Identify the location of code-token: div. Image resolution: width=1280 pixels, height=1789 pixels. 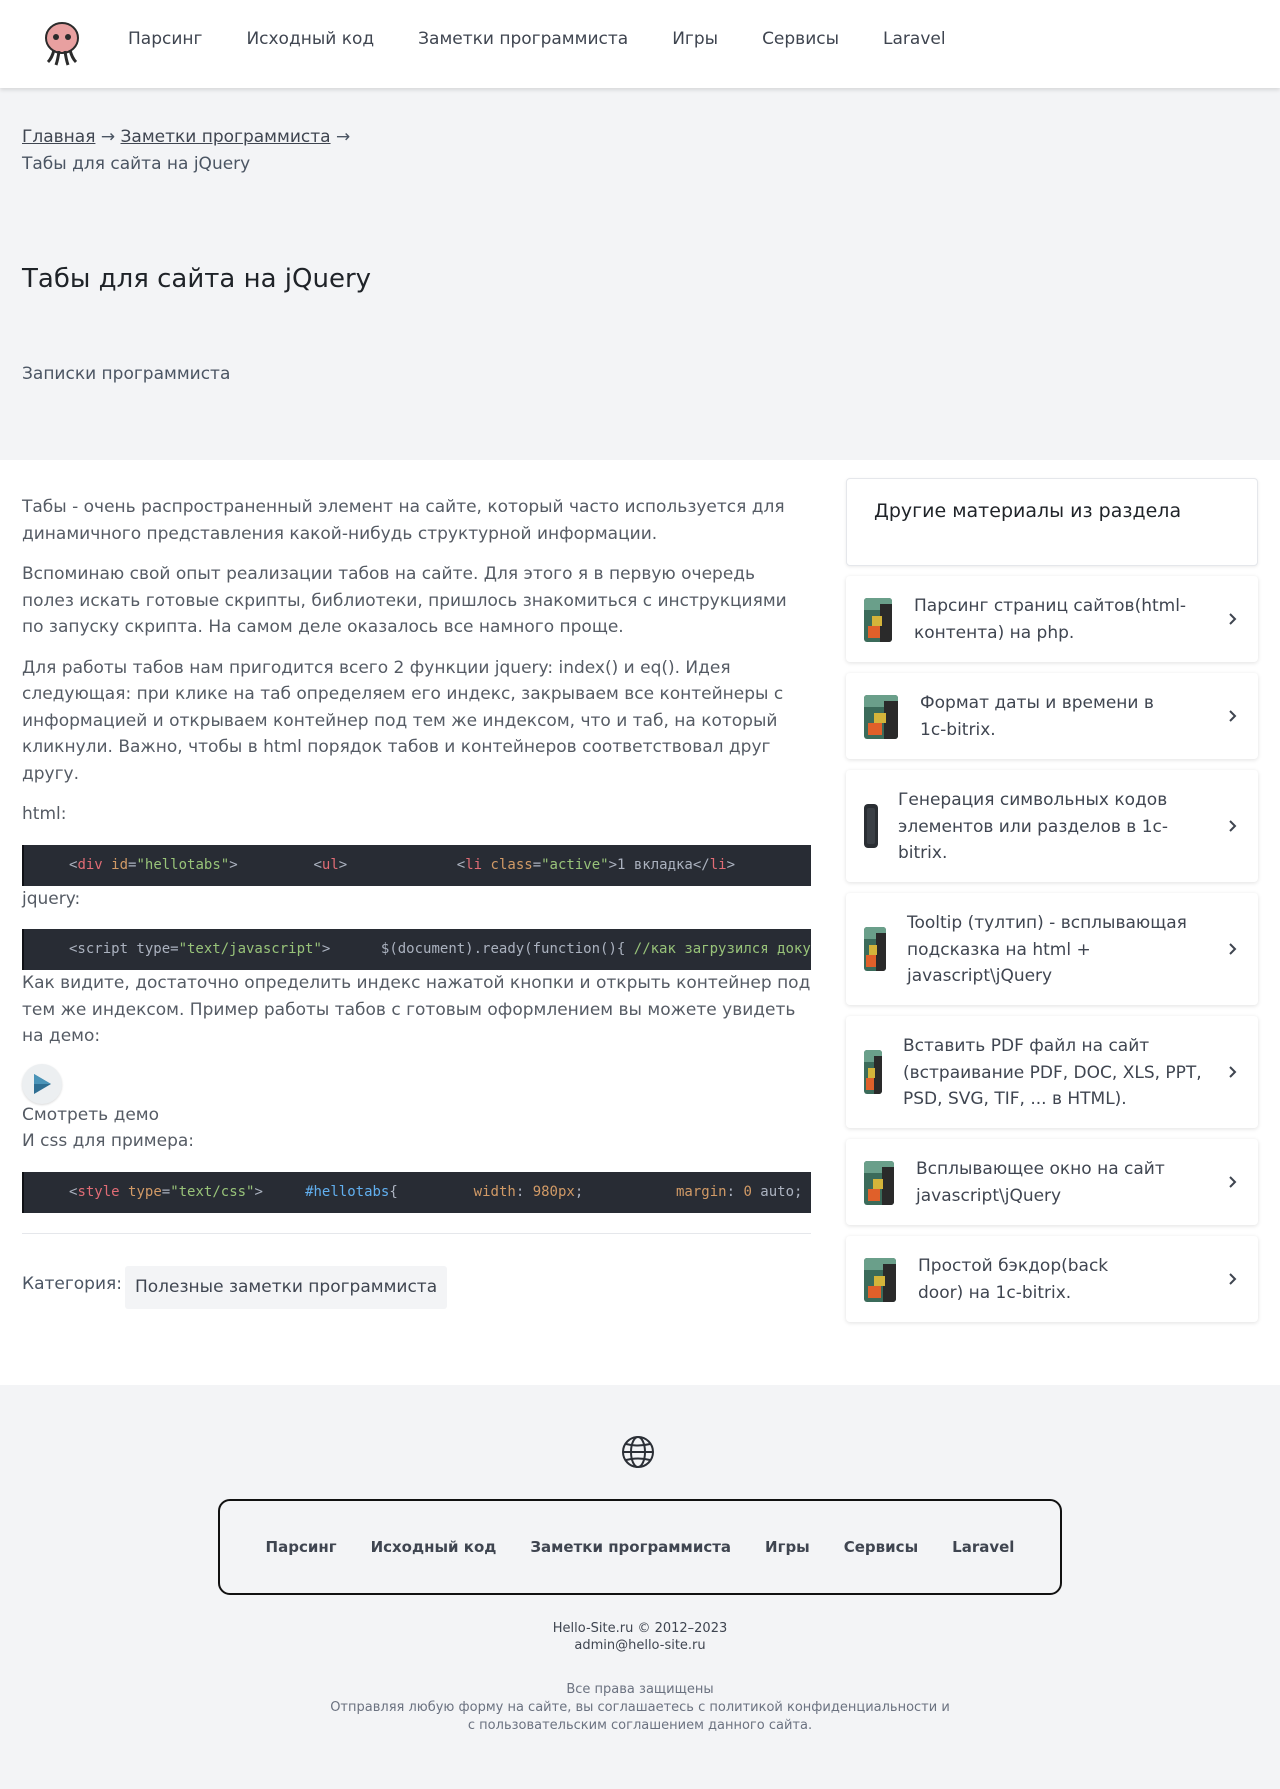
(90, 864).